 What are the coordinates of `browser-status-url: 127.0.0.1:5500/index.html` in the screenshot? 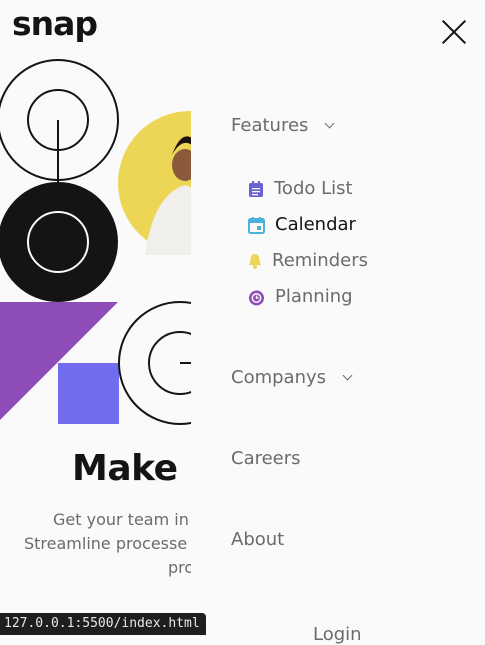 It's located at (103, 624).